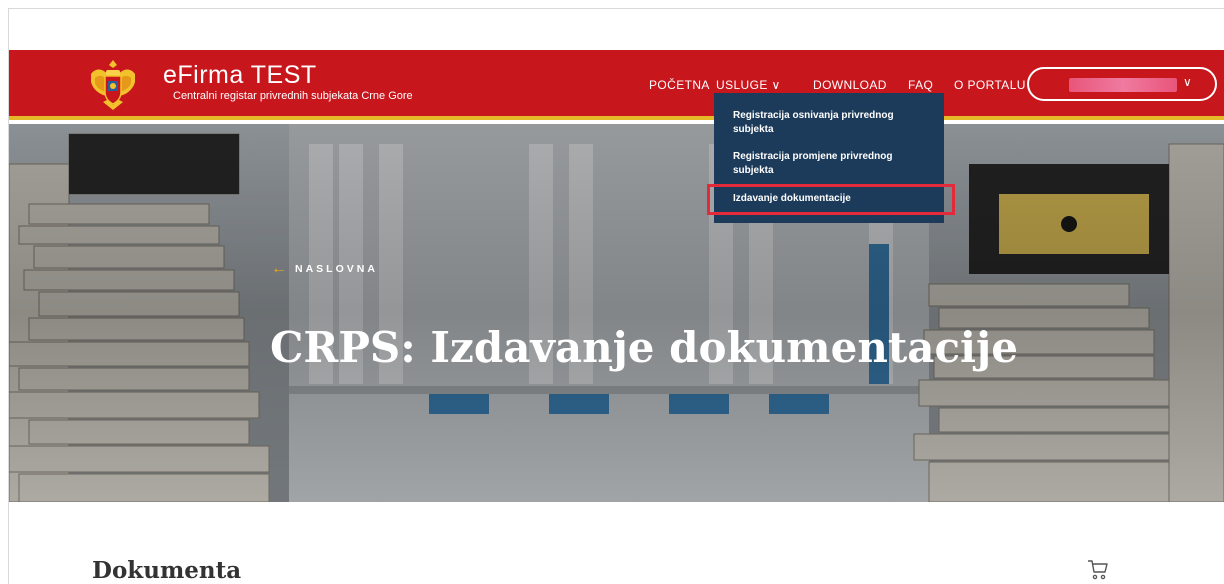 The image size is (1224, 584). What do you see at coordinates (336, 269) in the screenshot?
I see `back-link-label: NASLOVNA` at bounding box center [336, 269].